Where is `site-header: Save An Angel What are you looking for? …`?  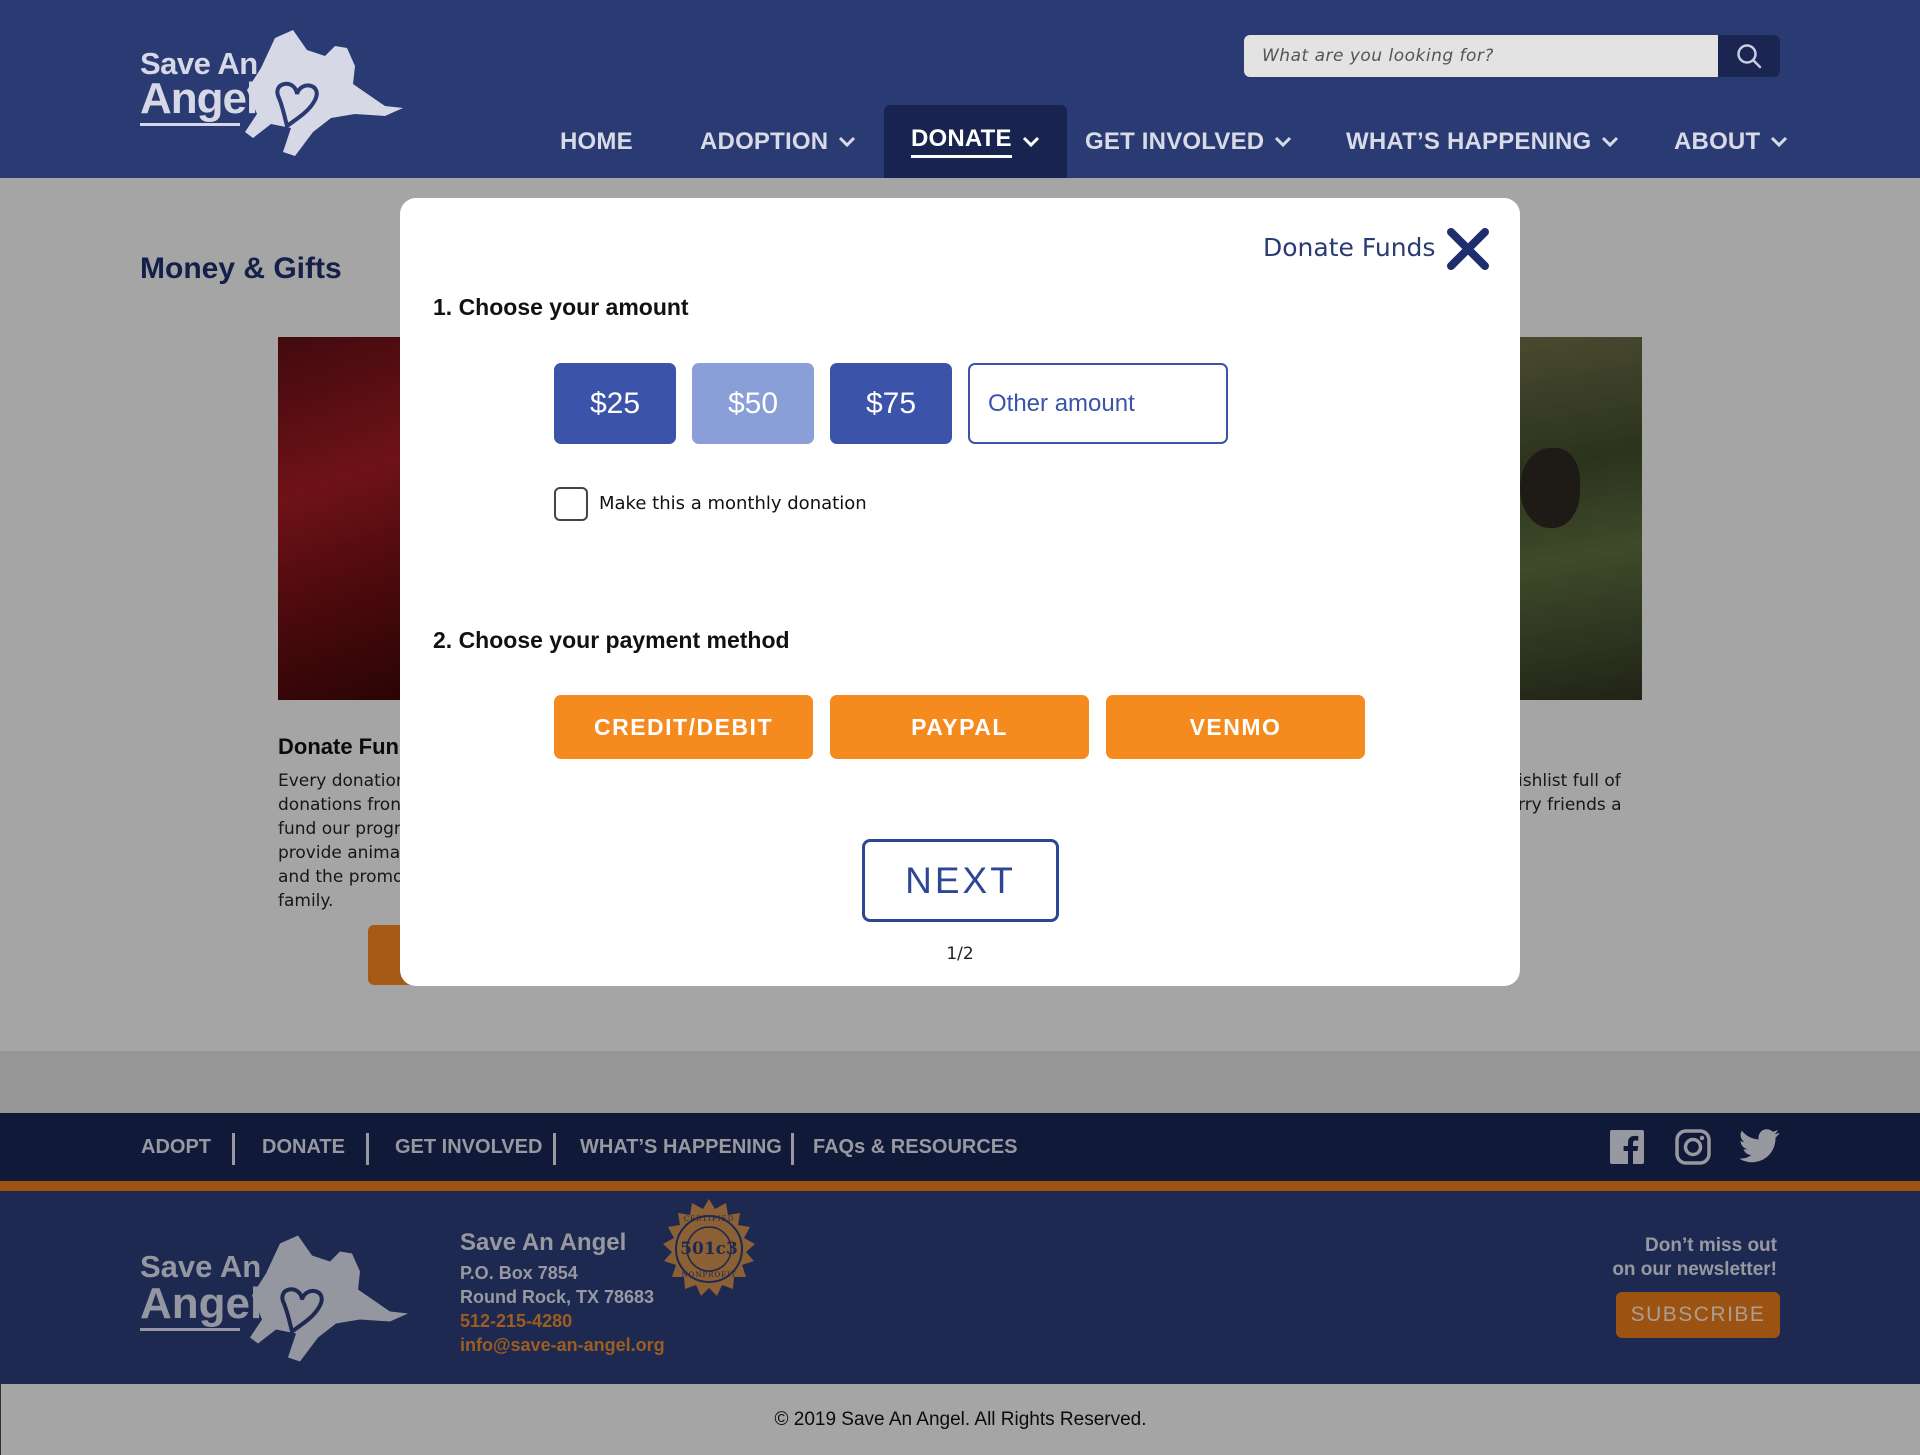
site-header: Save An Angel What are you looking for? … is located at coordinates (960, 89).